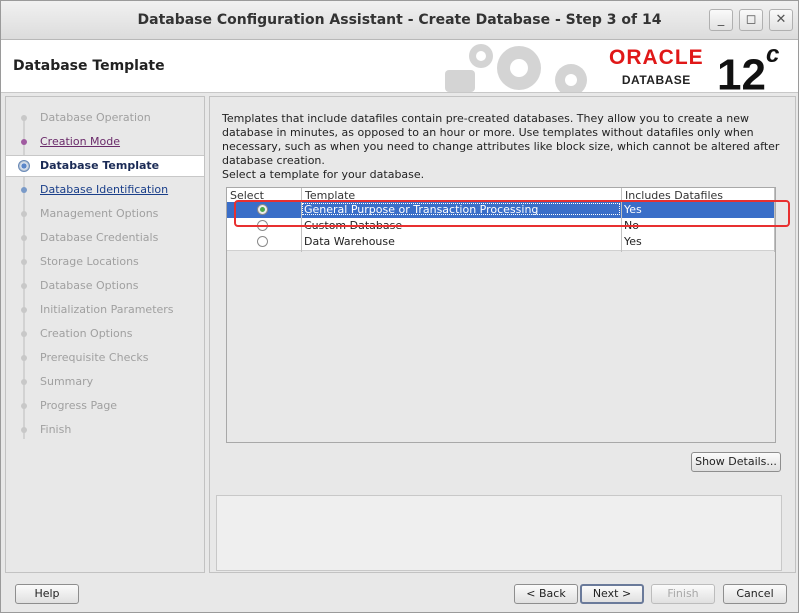 Image resolution: width=799 pixels, height=613 pixels. I want to click on step-item: Database Credentials, so click(105, 238).